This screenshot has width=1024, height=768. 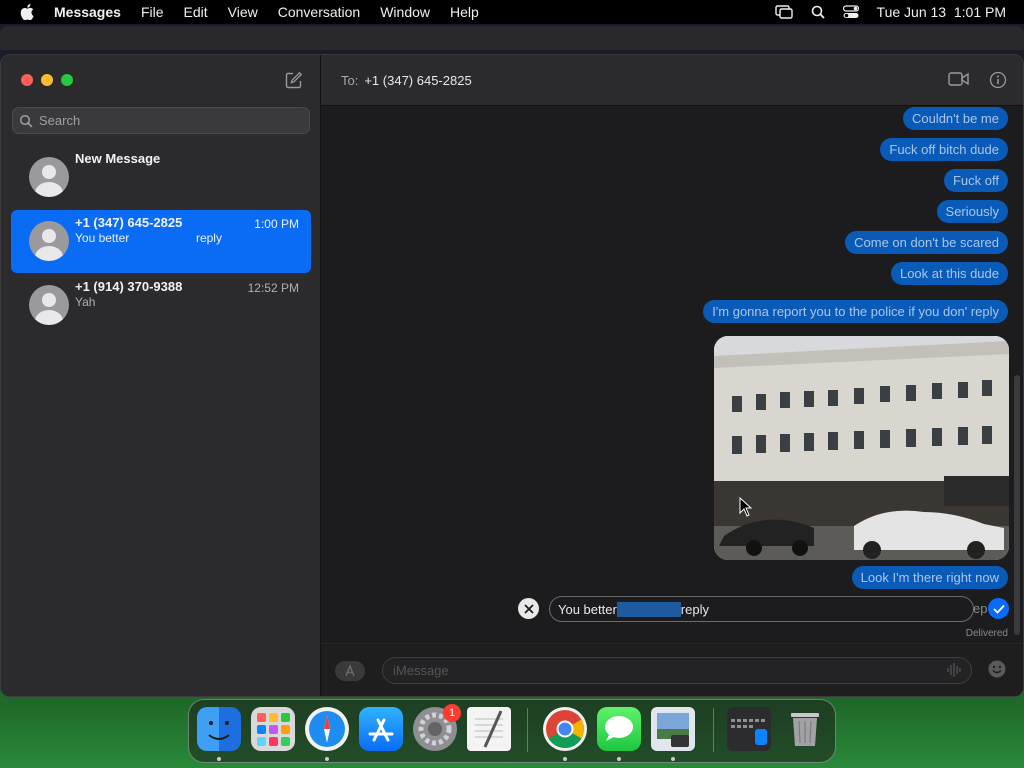 What do you see at coordinates (421, 670) in the screenshot?
I see `message-input-placeholder: iMessage` at bounding box center [421, 670].